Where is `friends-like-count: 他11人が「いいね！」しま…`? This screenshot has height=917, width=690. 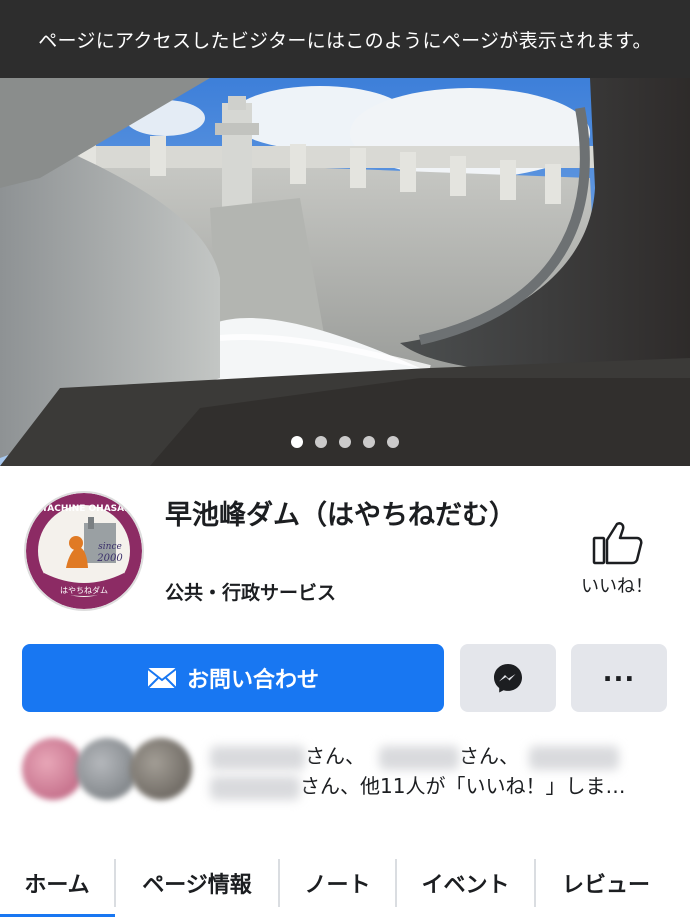 friends-like-count: 他11人が「いいね！」しま… is located at coordinates (493, 786).